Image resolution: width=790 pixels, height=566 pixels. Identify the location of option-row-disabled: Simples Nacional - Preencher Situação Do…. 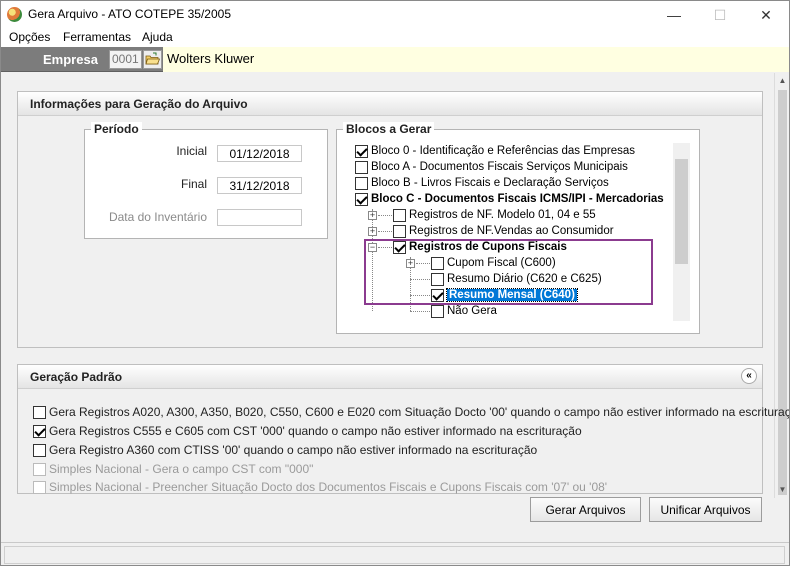
(320, 487).